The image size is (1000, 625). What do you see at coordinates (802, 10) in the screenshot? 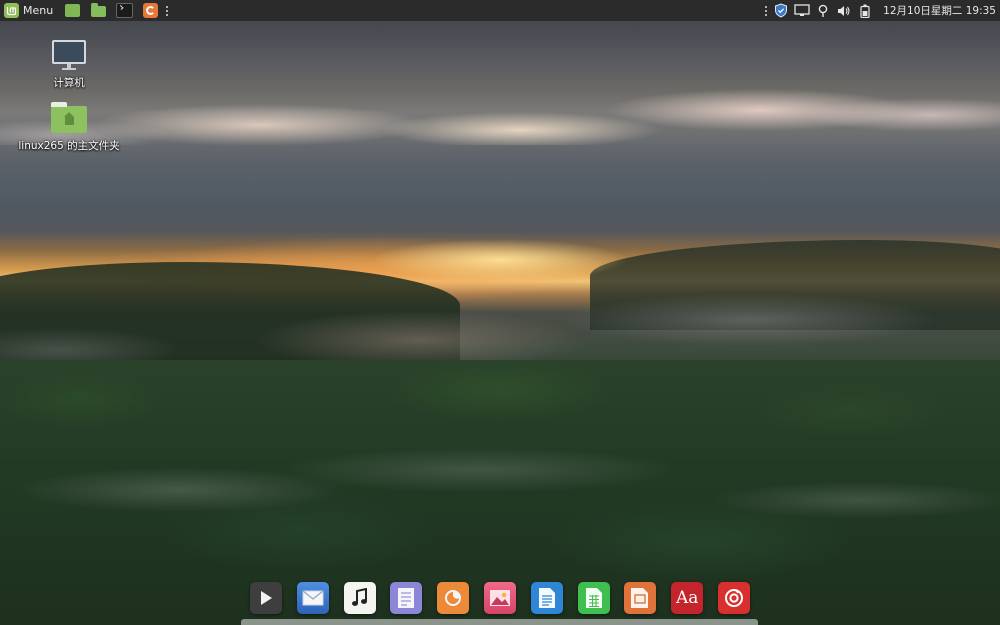
I see `display-icon` at bounding box center [802, 10].